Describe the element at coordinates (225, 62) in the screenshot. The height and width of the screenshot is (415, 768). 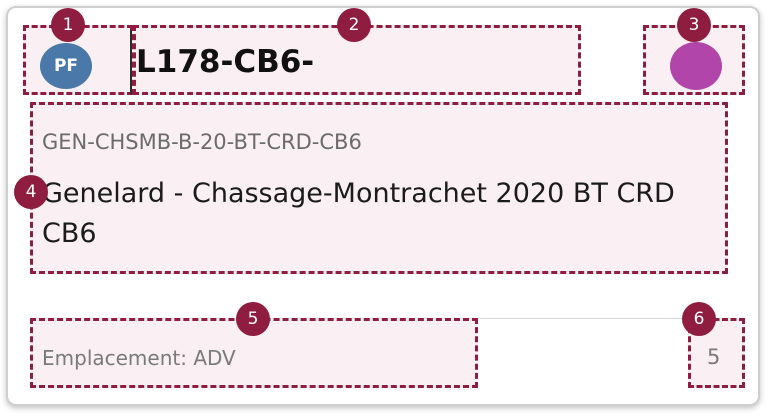
I see `card-title: L178-CB6-` at that location.